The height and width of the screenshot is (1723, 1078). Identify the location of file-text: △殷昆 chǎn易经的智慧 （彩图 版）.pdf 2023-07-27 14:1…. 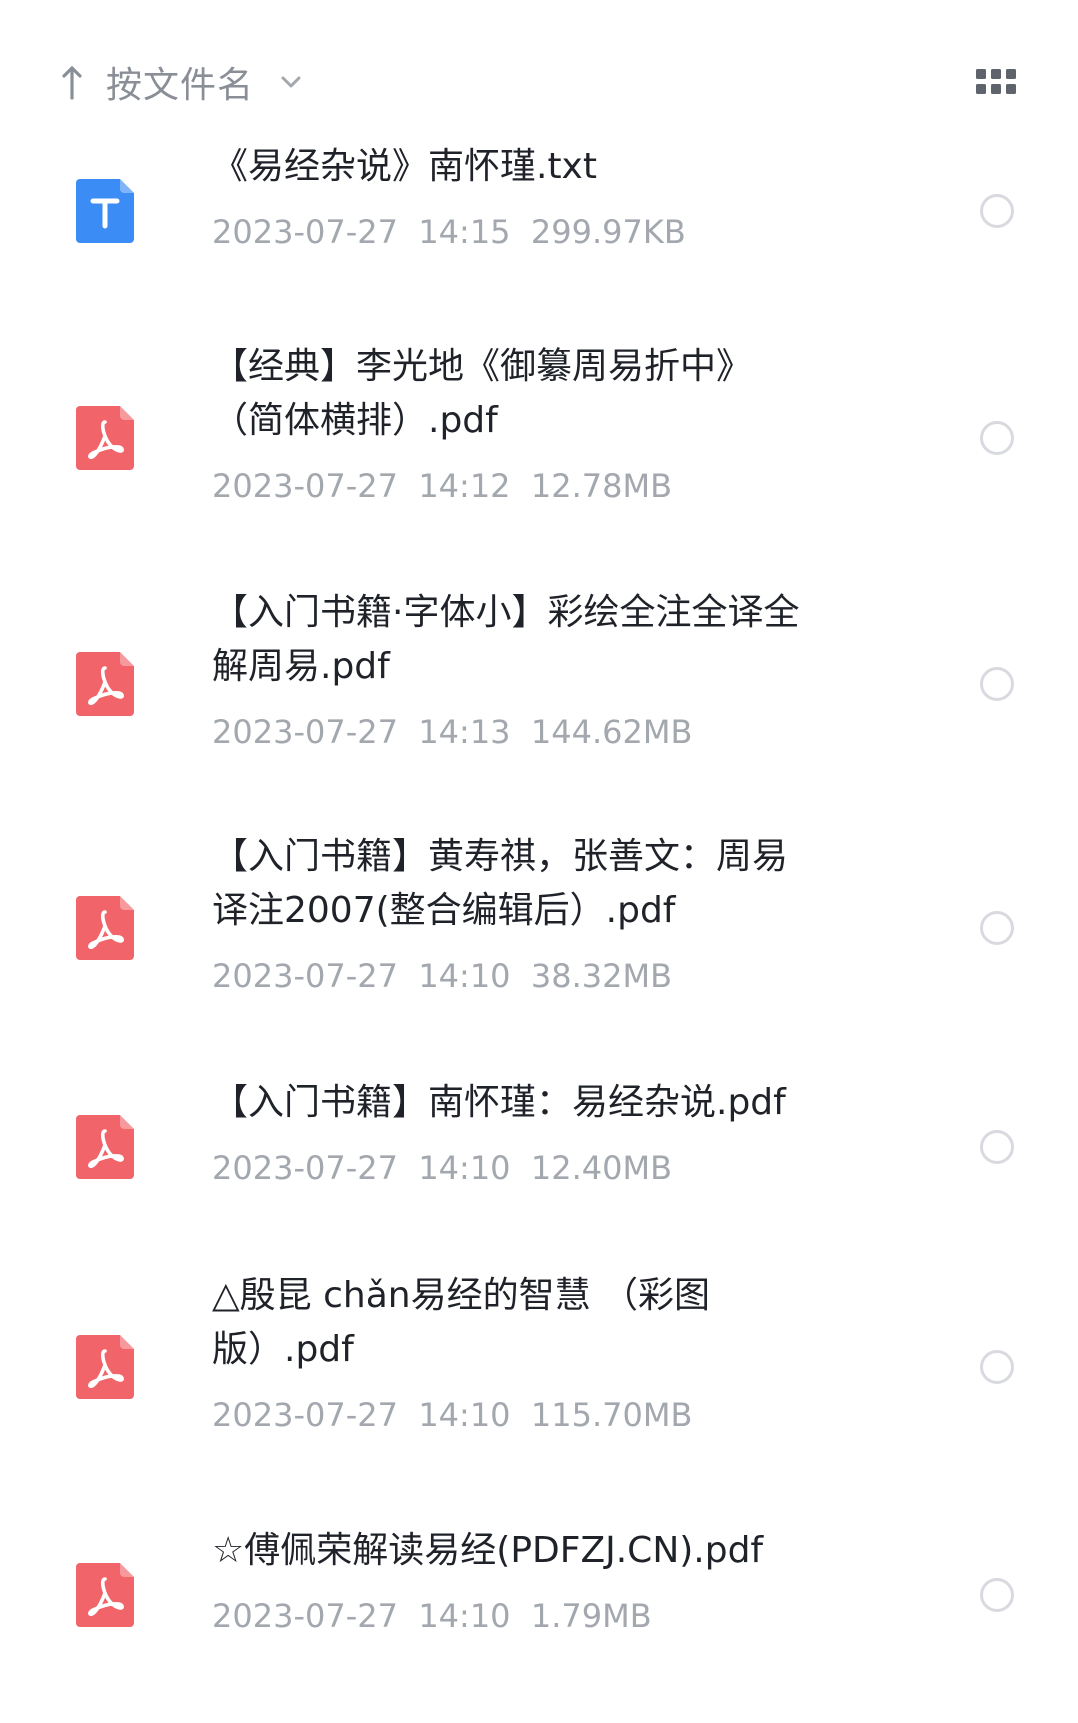
(562, 1353).